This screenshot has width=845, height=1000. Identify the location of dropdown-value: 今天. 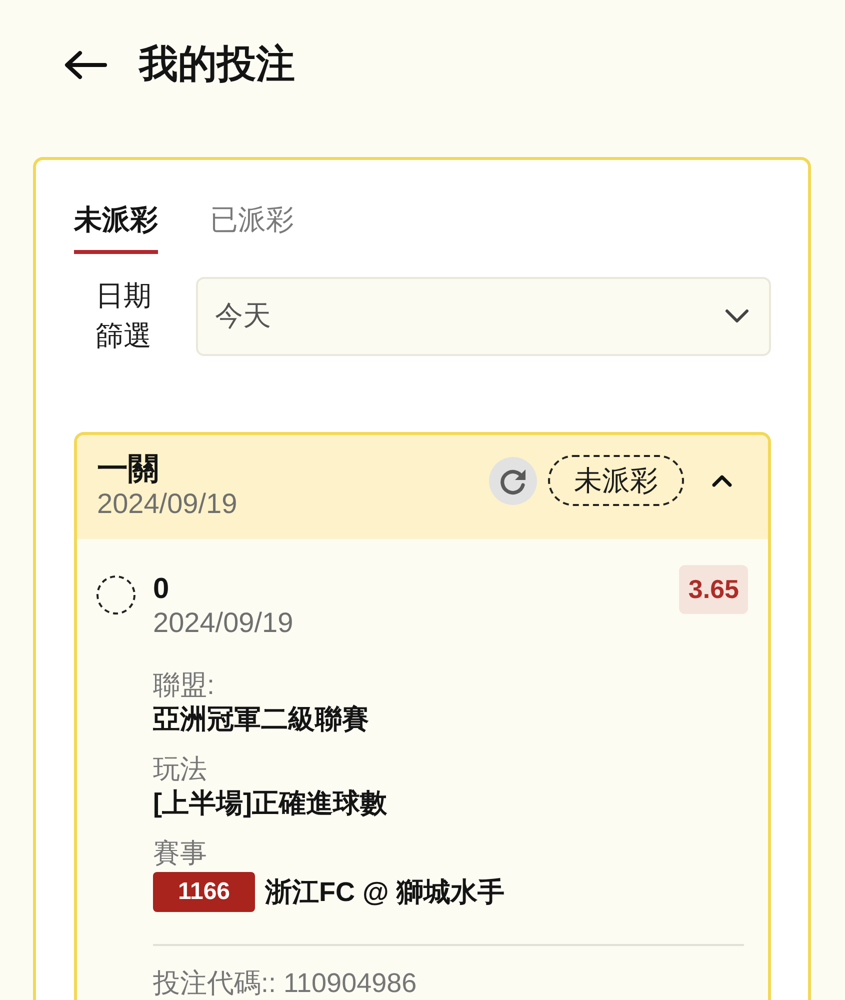
(243, 316).